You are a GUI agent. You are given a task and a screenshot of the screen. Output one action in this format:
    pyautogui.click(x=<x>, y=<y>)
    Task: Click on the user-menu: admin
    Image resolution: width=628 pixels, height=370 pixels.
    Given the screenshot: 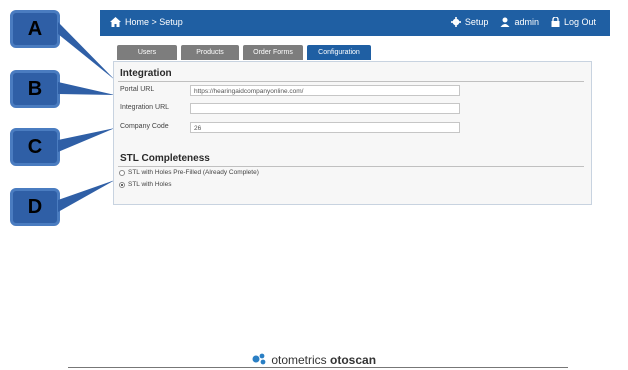 What is the action you would take?
    pyautogui.click(x=519, y=22)
    